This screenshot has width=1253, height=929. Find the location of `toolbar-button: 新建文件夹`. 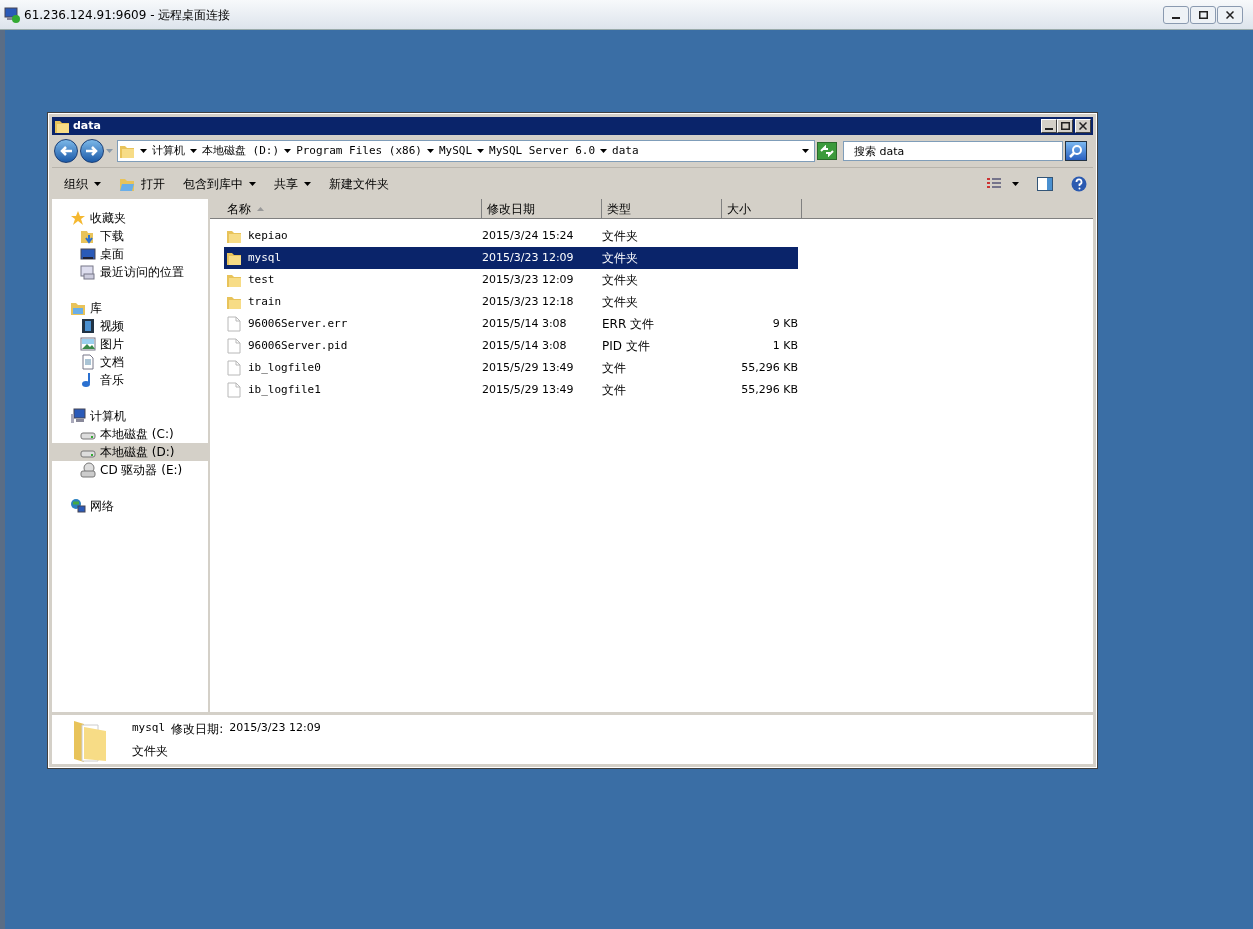

toolbar-button: 新建文件夹 is located at coordinates (359, 183).